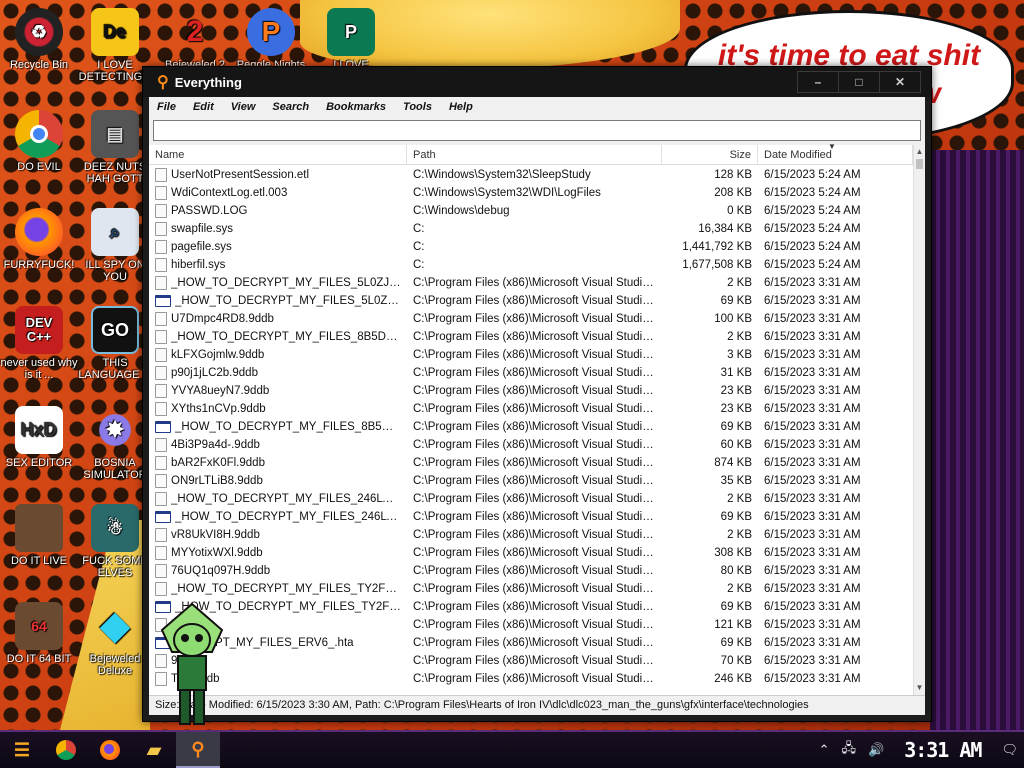 This screenshot has width=1024, height=768. What do you see at coordinates (39, 134) in the screenshot?
I see `chrome-icon` at bounding box center [39, 134].